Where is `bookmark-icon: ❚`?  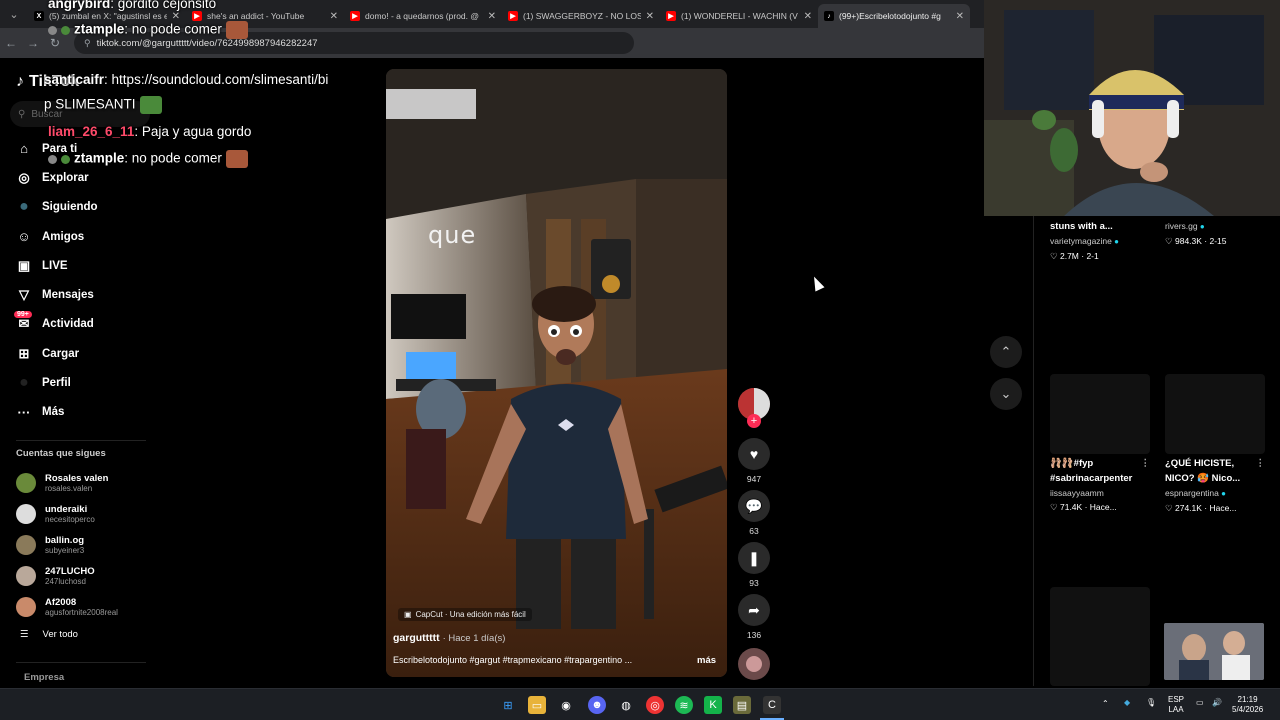
bookmark-icon: ❚ is located at coordinates (754, 558).